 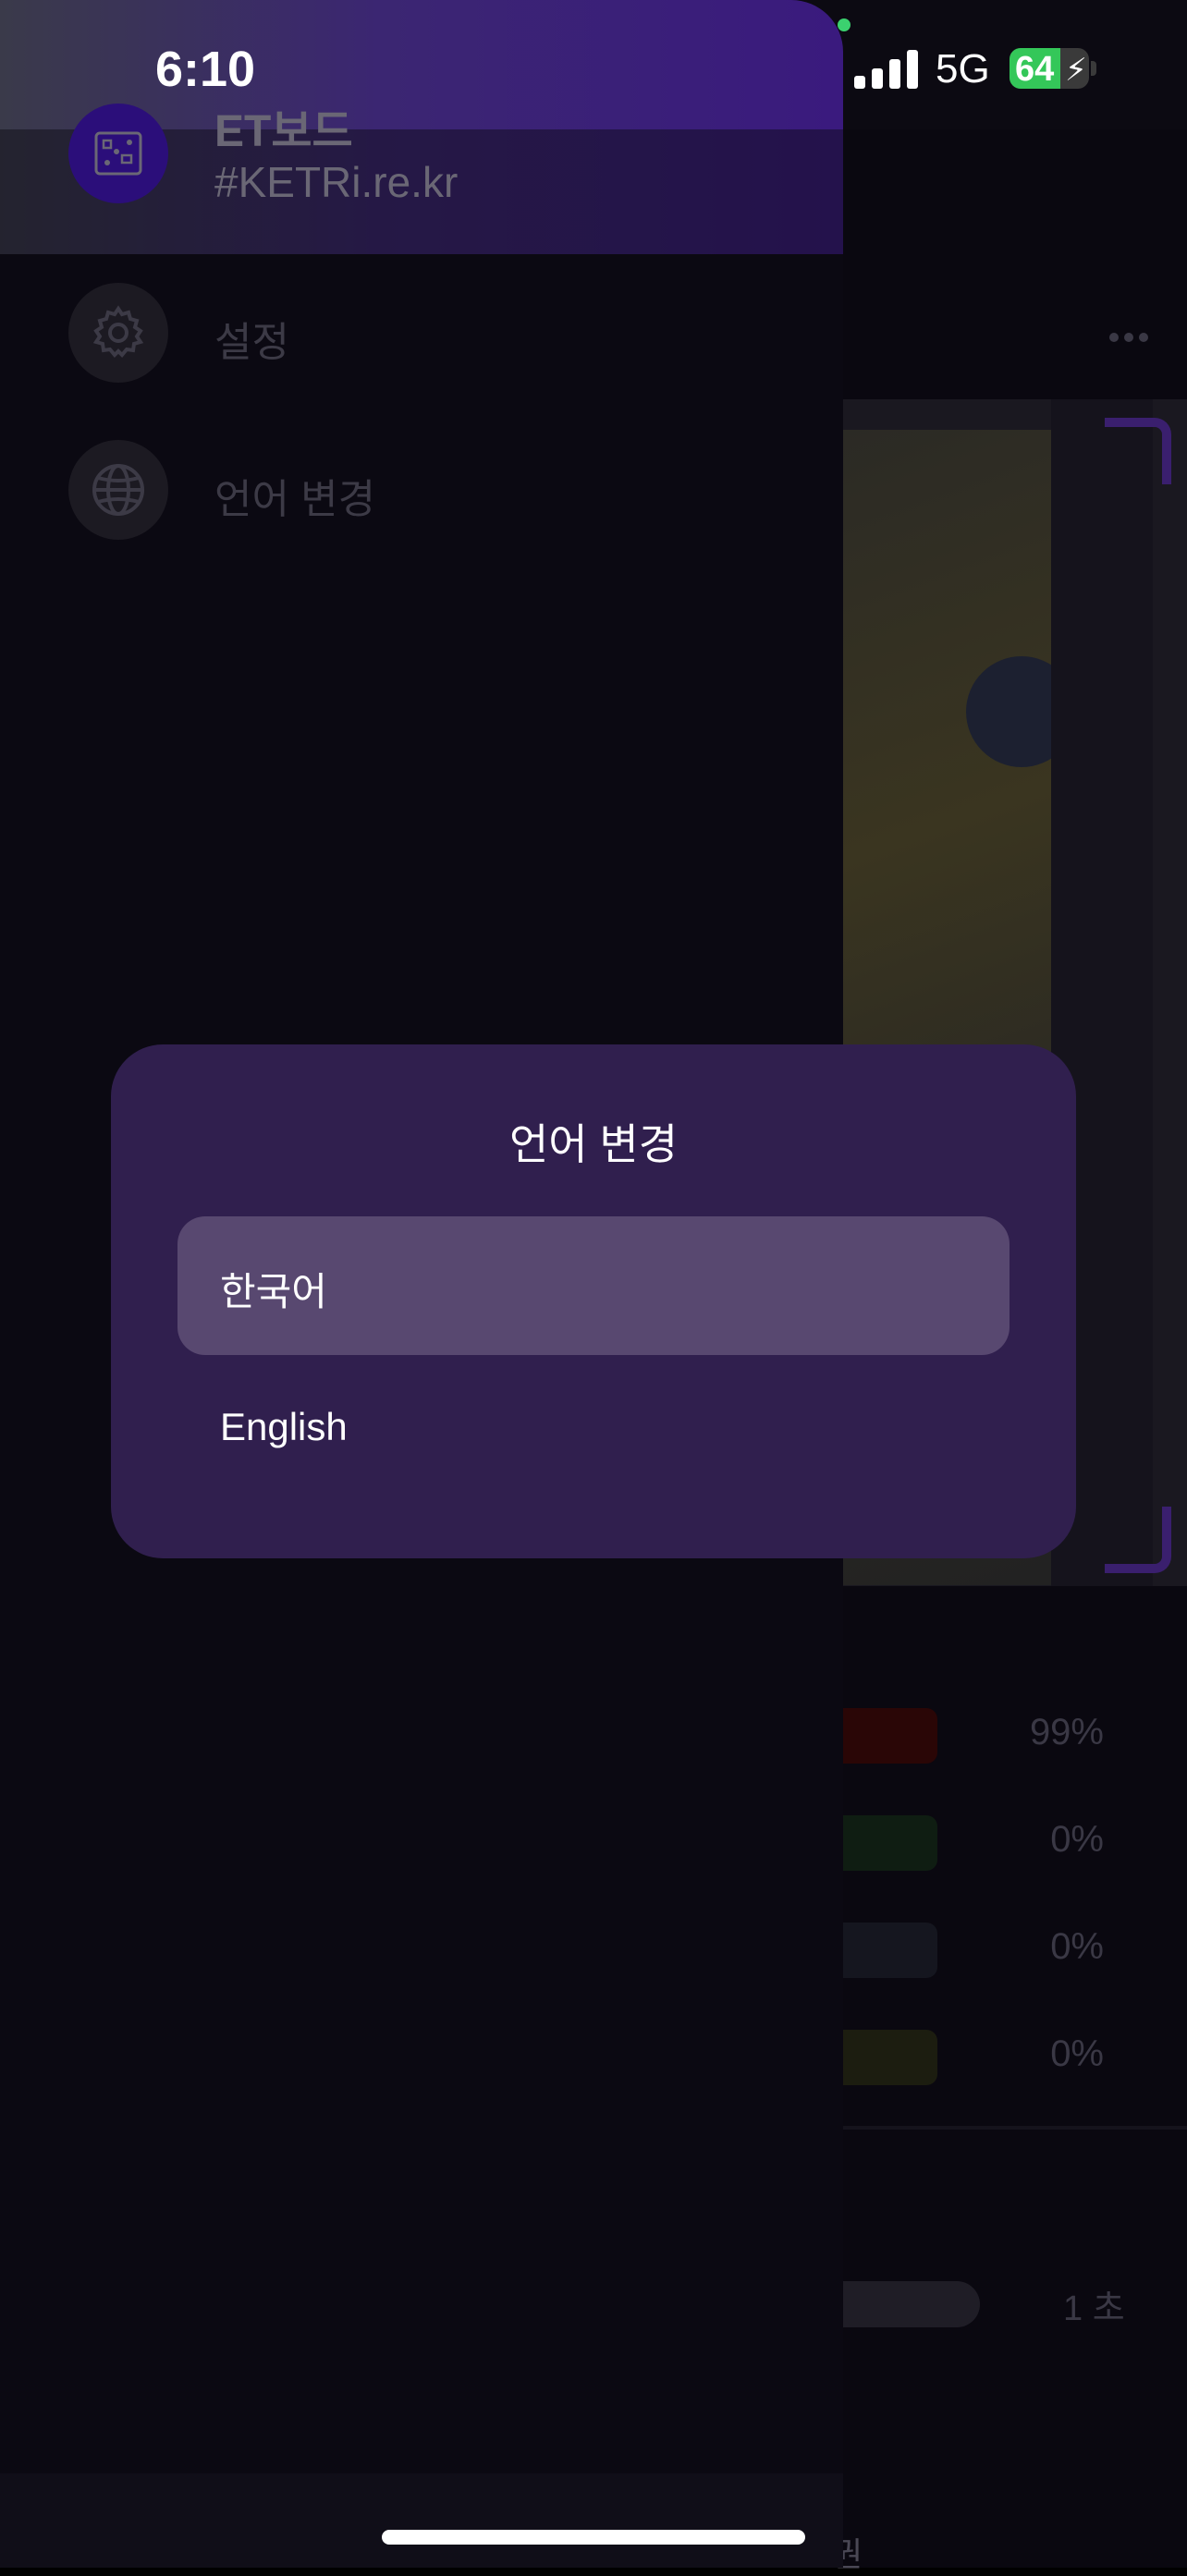 What do you see at coordinates (1076, 70) in the screenshot?
I see `charging-icon: ⚡` at bounding box center [1076, 70].